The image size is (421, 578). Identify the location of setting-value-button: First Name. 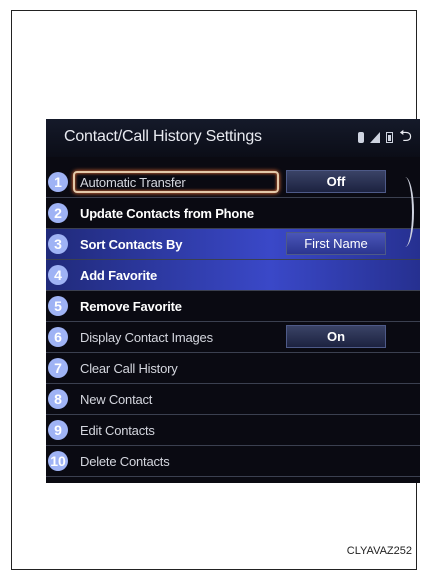
(336, 243).